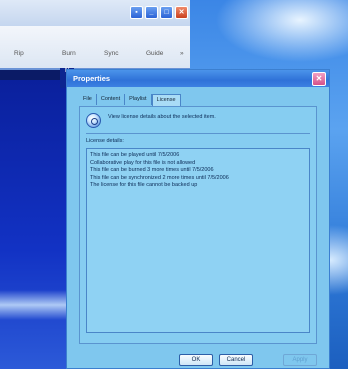 The image size is (348, 369). Describe the element at coordinates (300, 360) in the screenshot. I see `apply-button: Apply` at that location.